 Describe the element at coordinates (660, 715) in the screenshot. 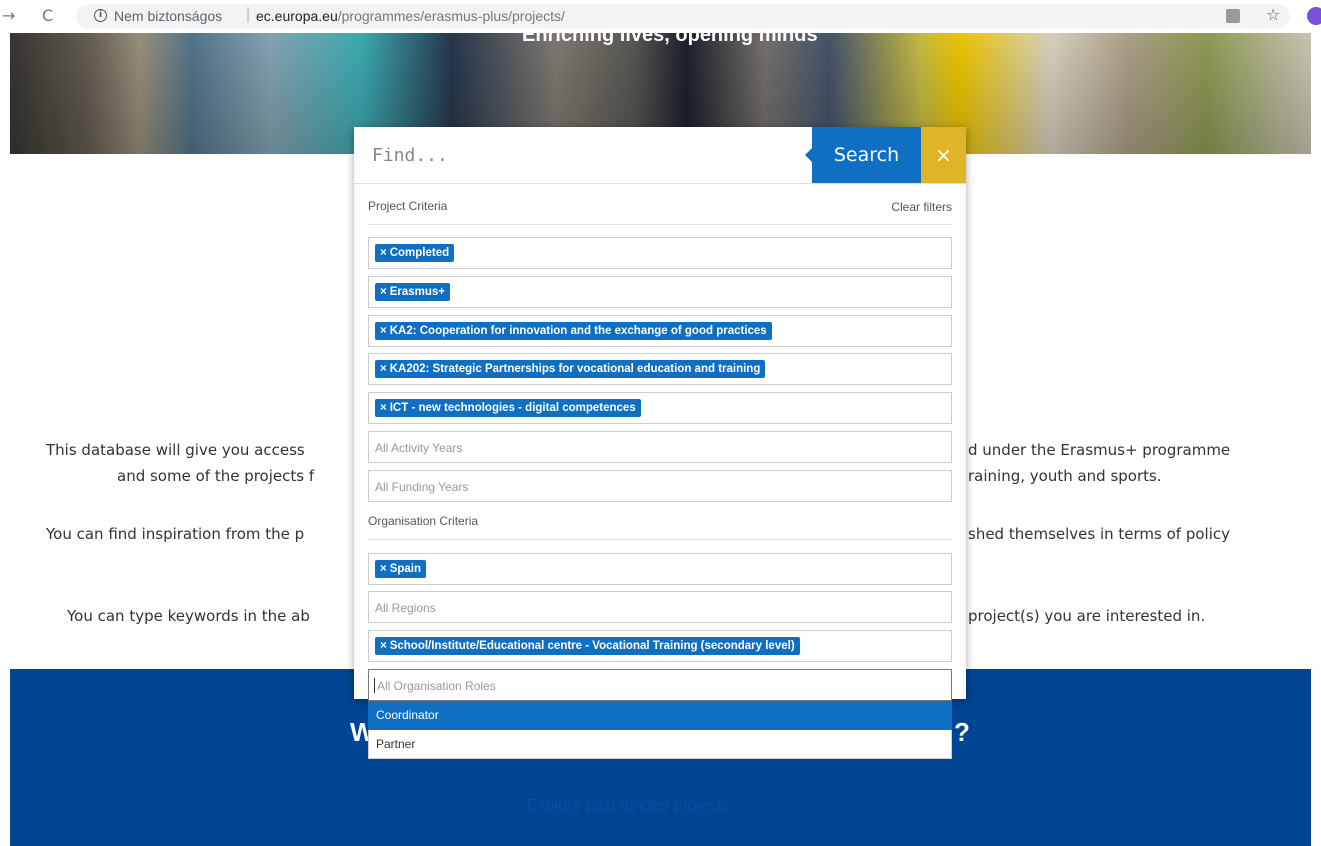

I see `dropdown-option-coordinator: Coordinator` at that location.